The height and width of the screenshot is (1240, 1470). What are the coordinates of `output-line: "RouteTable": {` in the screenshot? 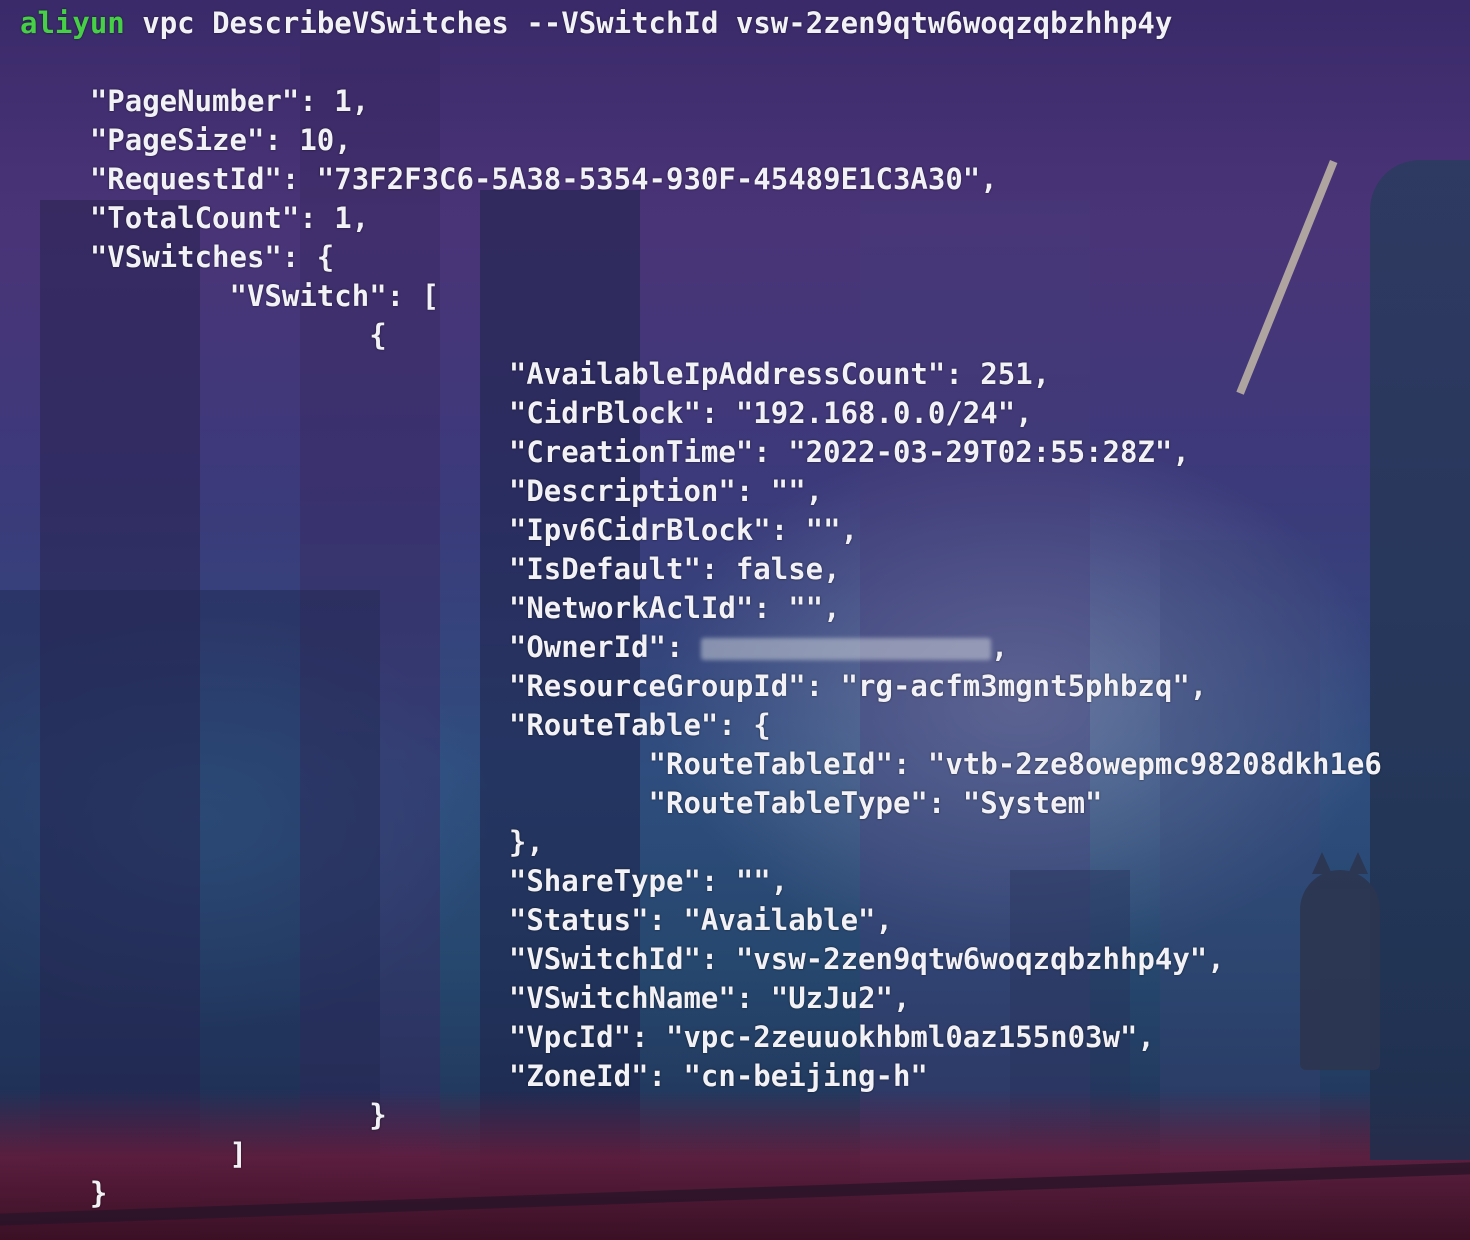 It's located at (395, 725).